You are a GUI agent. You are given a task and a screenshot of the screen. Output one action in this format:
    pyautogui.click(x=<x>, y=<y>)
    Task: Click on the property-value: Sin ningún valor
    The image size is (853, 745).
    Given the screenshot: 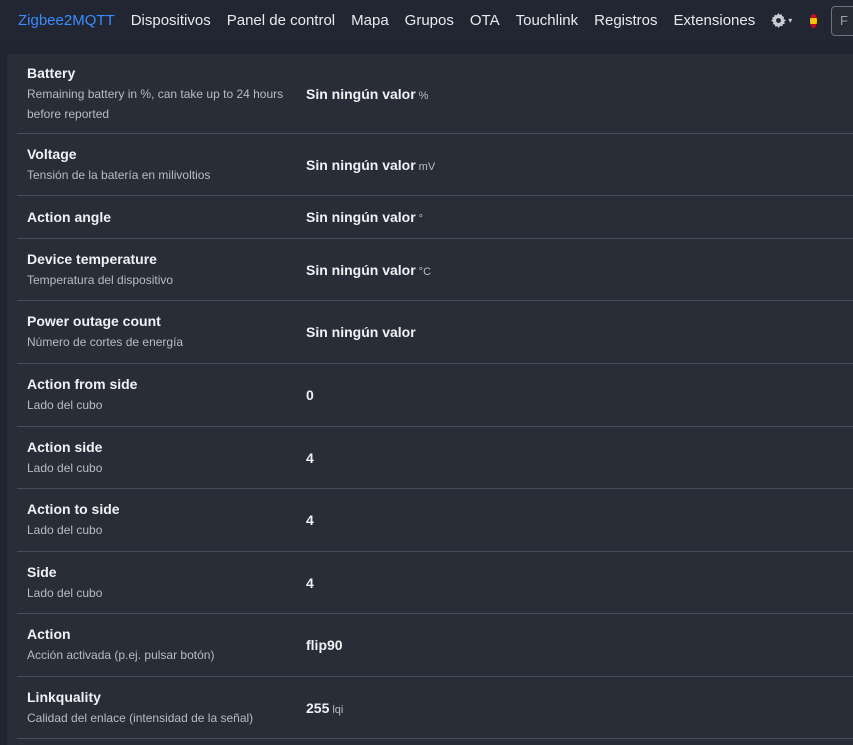 What is the action you would take?
    pyautogui.click(x=361, y=332)
    